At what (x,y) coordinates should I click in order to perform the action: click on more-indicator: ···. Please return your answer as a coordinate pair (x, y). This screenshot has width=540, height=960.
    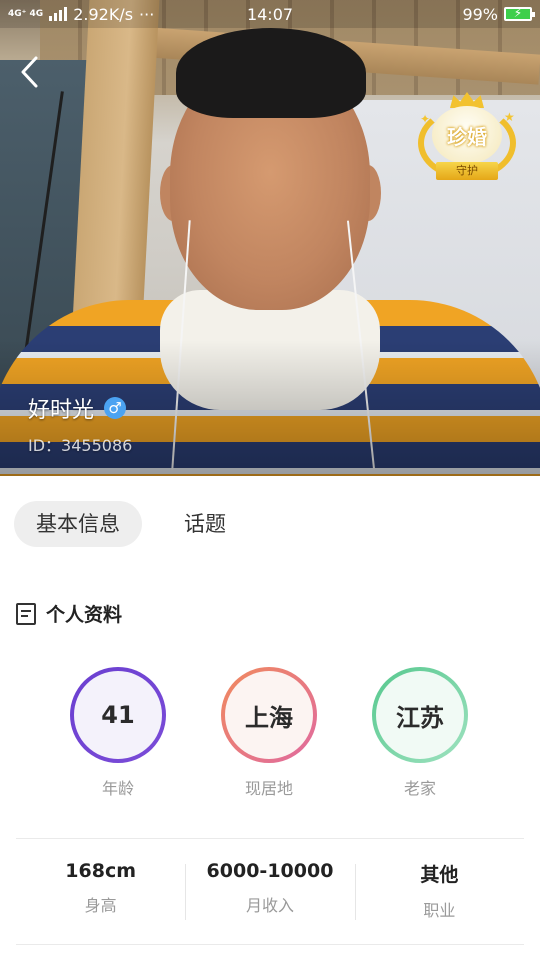
    Looking at the image, I should click on (147, 14).